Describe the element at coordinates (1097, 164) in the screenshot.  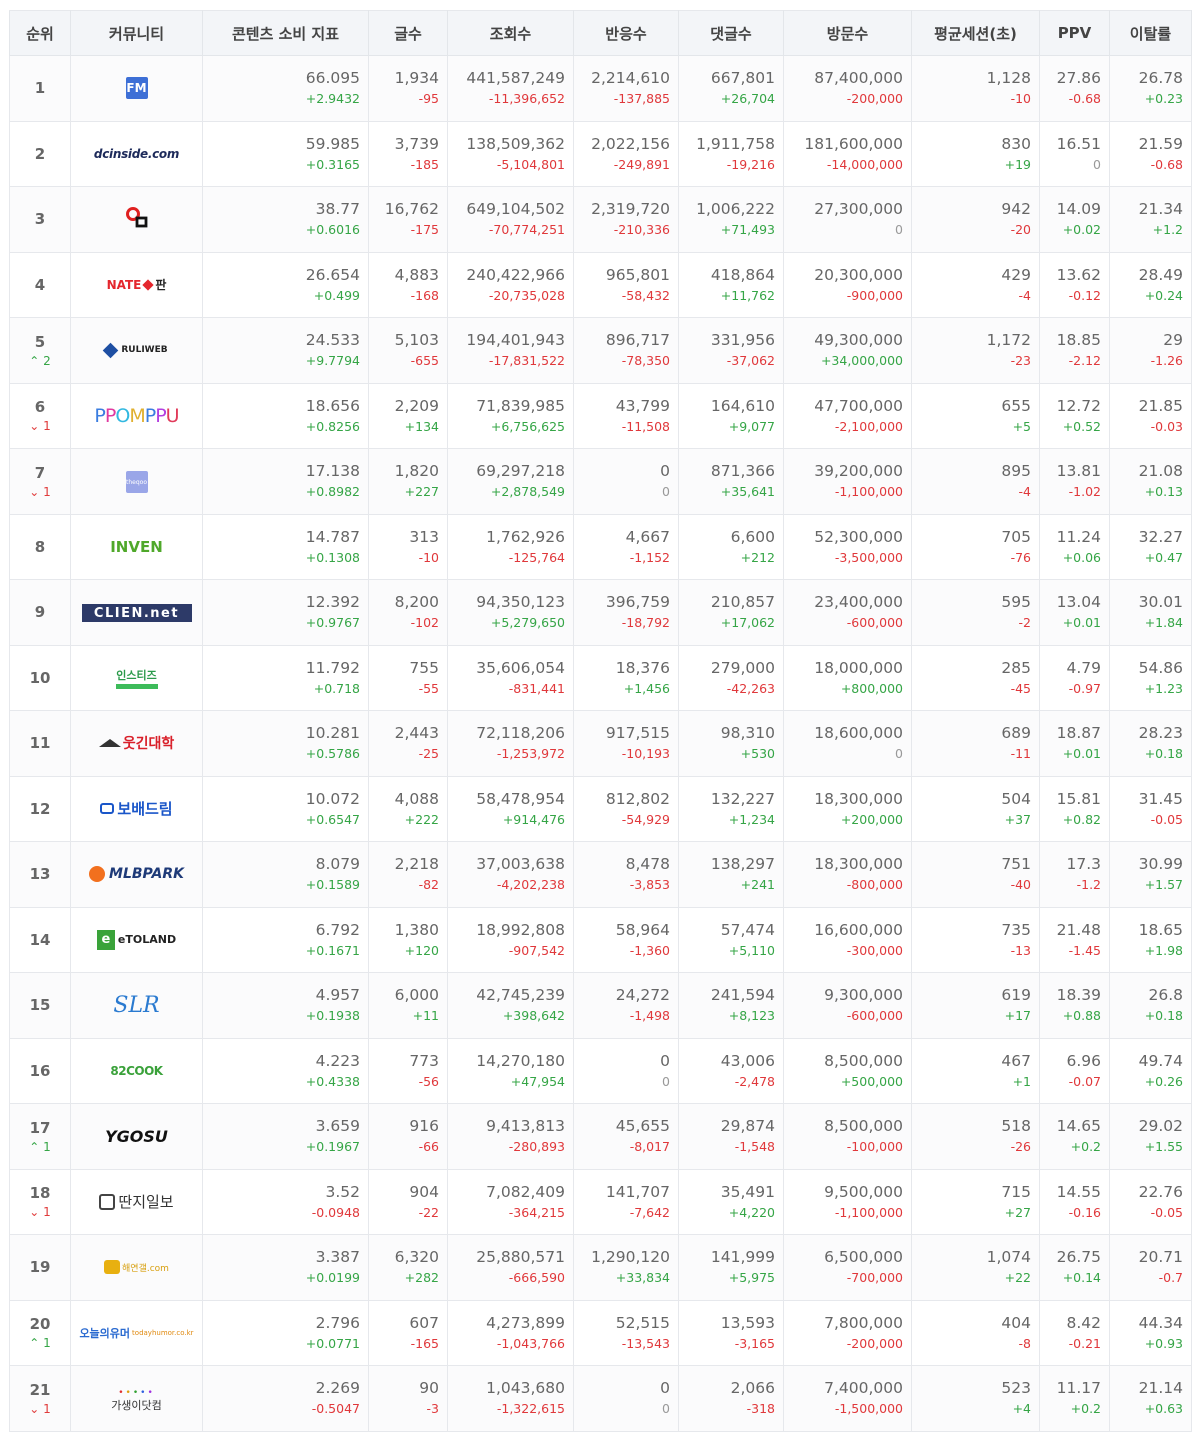
I see `ppv-delta: 0` at that location.